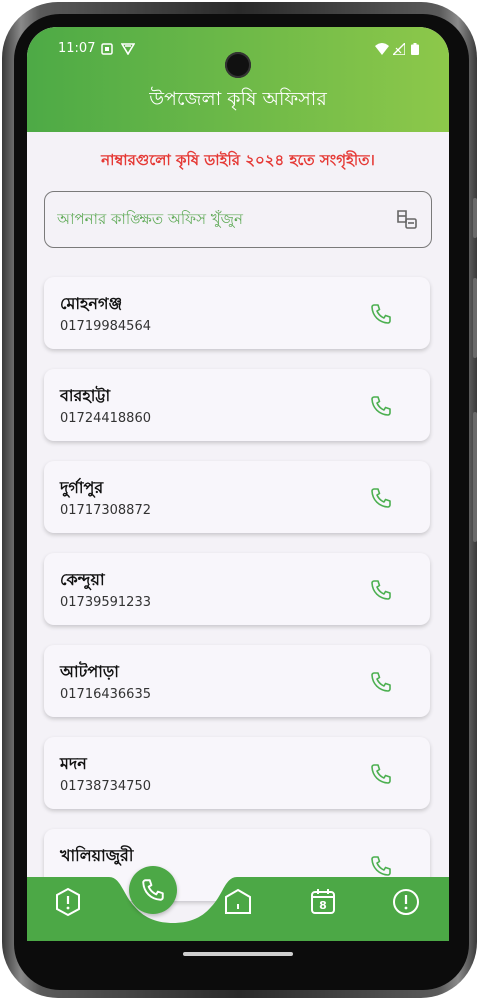 This screenshot has width=479, height=1000. Describe the element at coordinates (415, 51) in the screenshot. I see `battery-icon` at that location.